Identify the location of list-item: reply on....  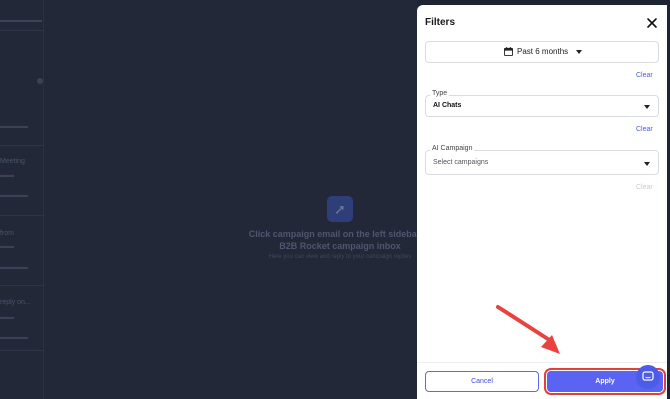
(15, 302).